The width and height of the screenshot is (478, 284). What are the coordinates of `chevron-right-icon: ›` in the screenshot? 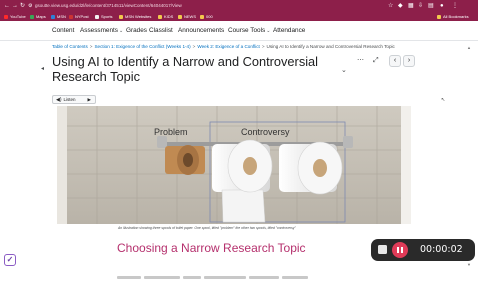 It's located at (409, 60).